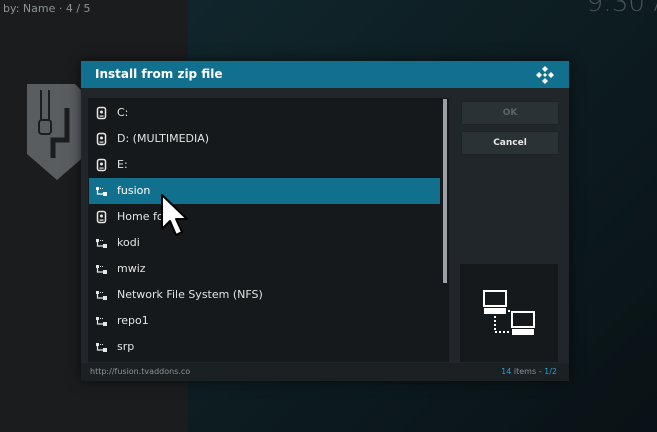 This screenshot has width=657, height=432. What do you see at coordinates (325, 74) in the screenshot?
I see `dialog-header: Install from zip file` at bounding box center [325, 74].